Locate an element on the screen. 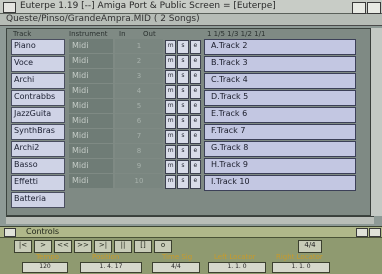 The width and height of the screenshot is (382, 274). position-field: 1. 4. 17 is located at coordinates (111, 267).